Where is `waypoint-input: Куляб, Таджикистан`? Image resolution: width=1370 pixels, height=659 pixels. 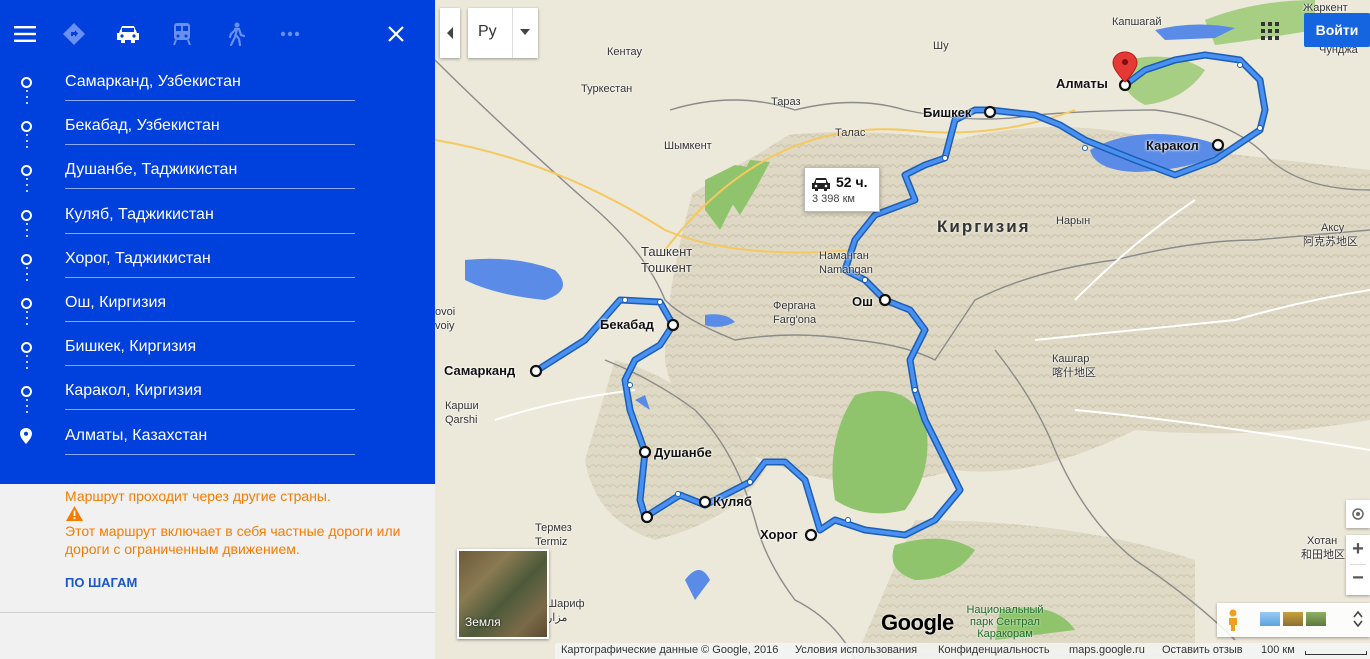 waypoint-input: Куляб, Таджикистан is located at coordinates (210, 219).